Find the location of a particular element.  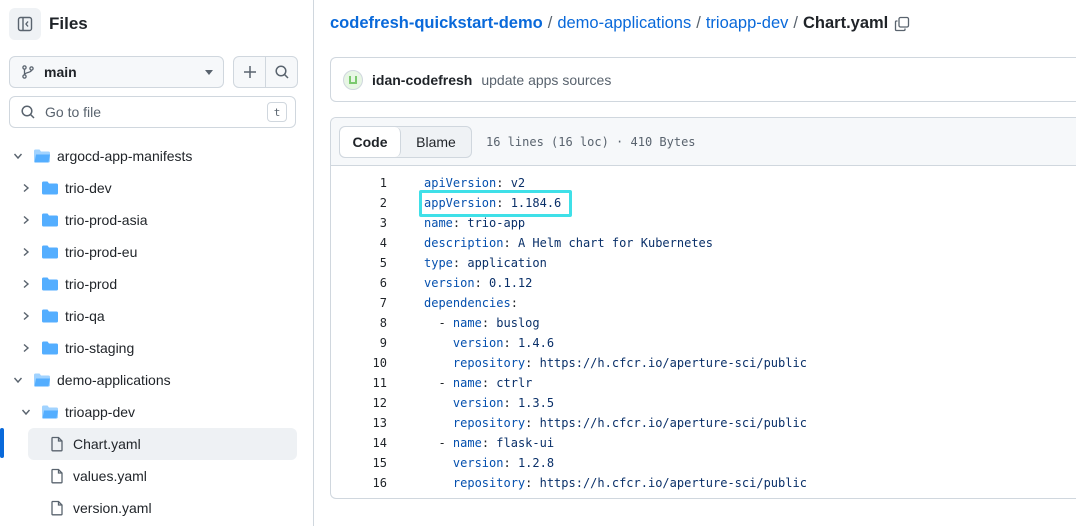

line-number: 1 is located at coordinates (359, 183).